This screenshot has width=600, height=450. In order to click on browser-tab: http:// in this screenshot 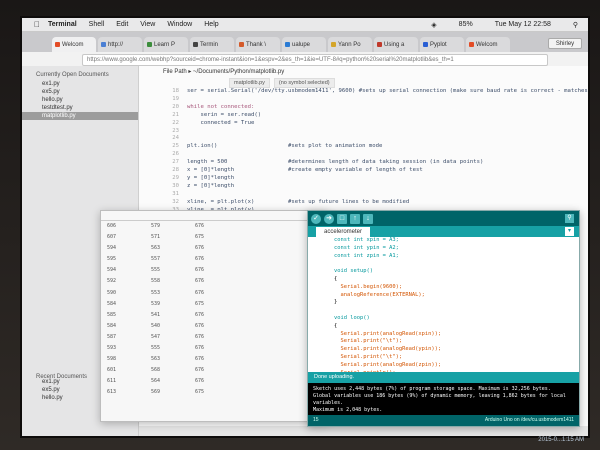, I will do `click(120, 44)`.